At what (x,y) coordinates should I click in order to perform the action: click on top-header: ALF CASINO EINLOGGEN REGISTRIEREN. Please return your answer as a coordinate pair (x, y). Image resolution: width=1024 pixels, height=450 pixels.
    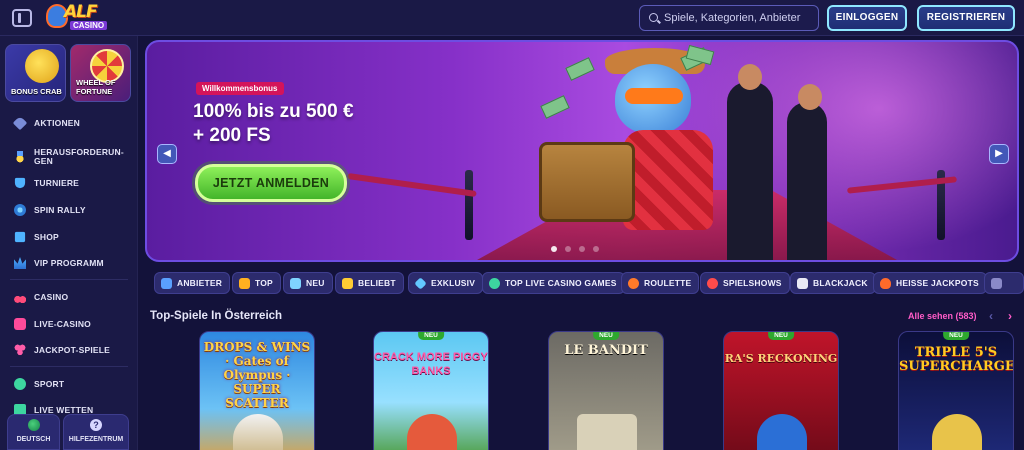
    Looking at the image, I should click on (512, 18).